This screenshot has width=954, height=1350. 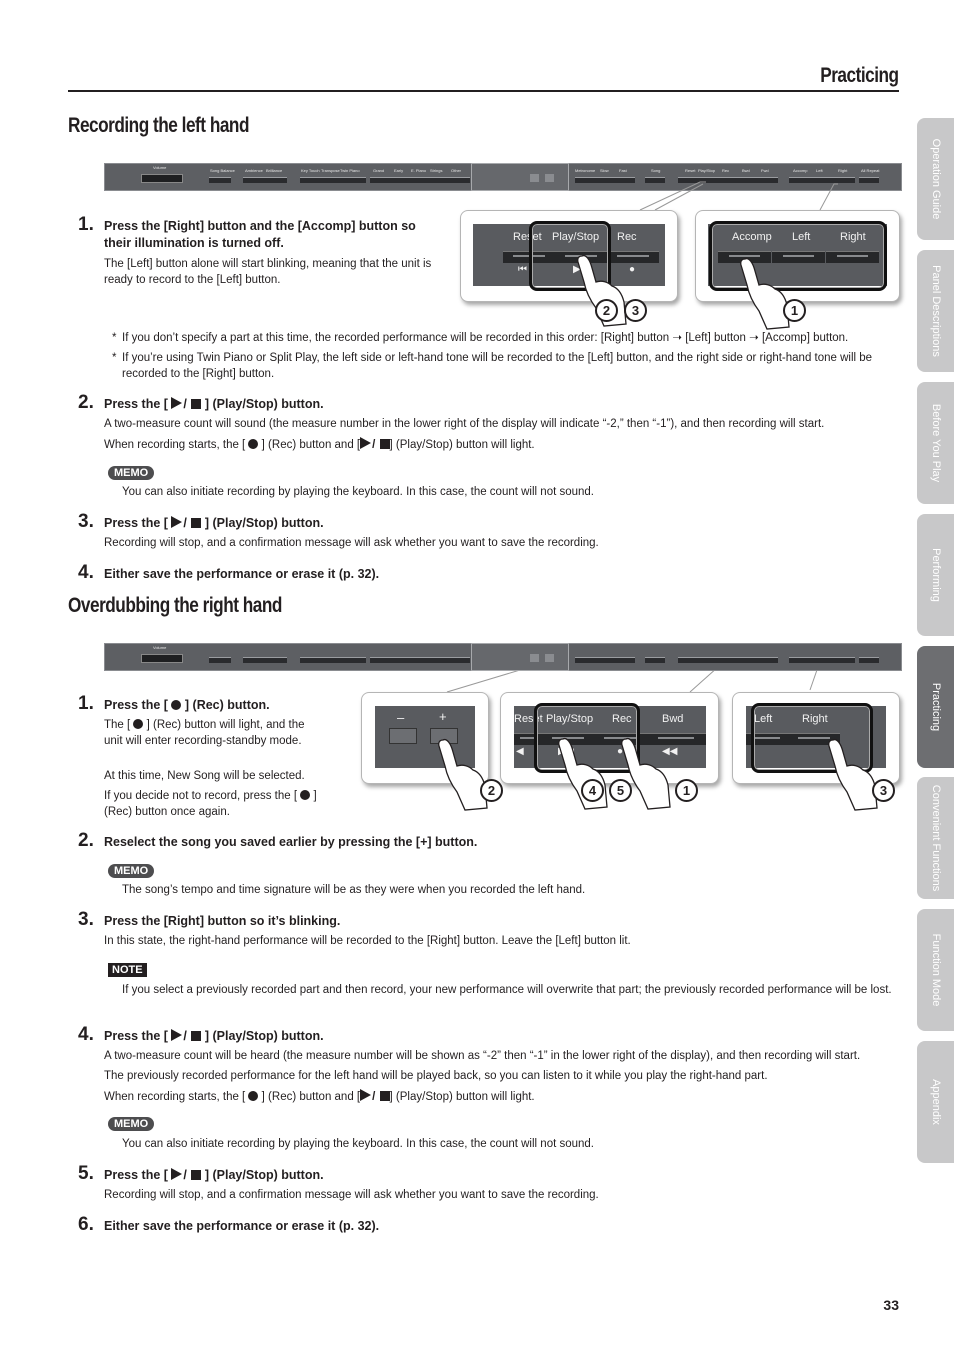 I want to click on tab-function-mode: Function Mode, so click(x=935, y=970).